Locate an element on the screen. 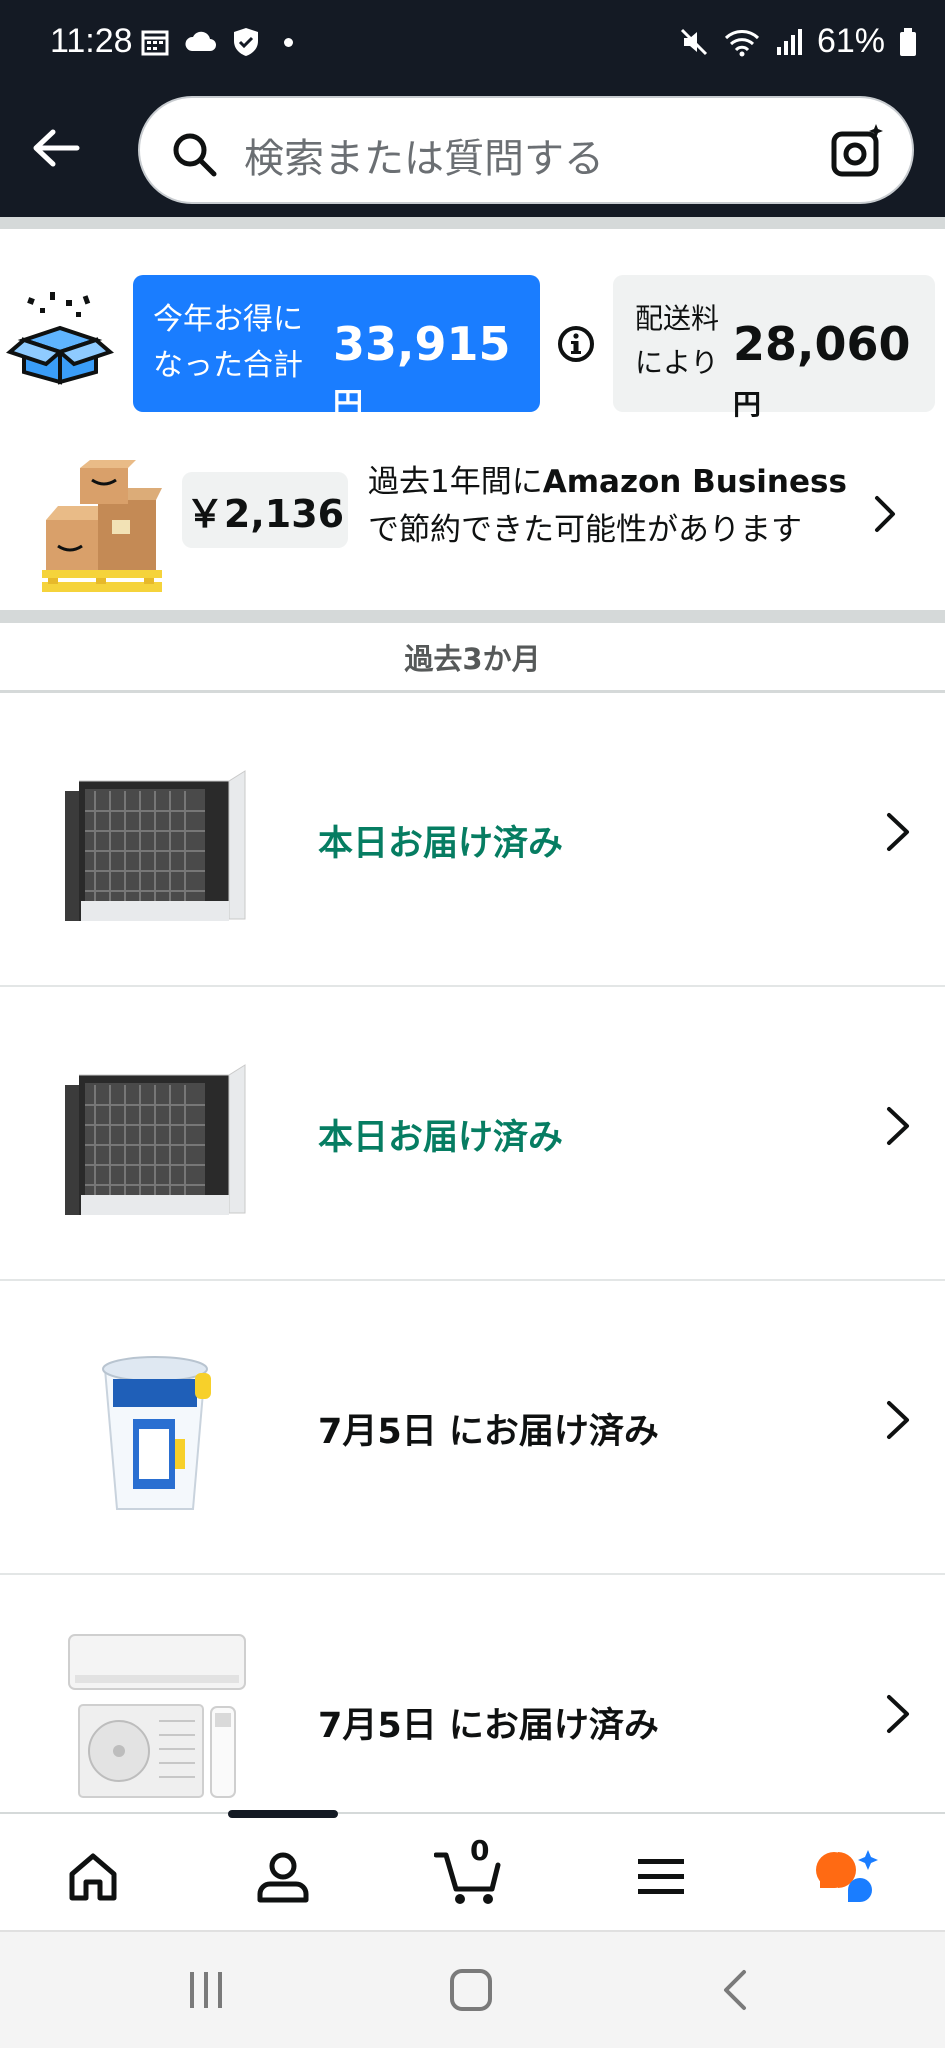 The image size is (945, 2048). info-icon is located at coordinates (576, 344).